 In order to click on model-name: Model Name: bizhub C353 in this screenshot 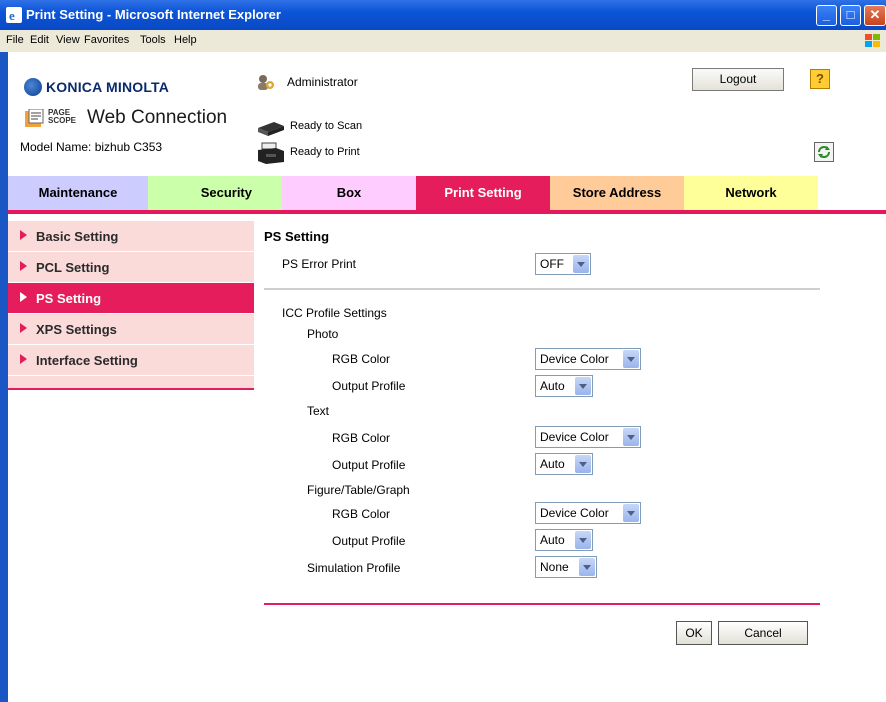, I will do `click(91, 147)`.